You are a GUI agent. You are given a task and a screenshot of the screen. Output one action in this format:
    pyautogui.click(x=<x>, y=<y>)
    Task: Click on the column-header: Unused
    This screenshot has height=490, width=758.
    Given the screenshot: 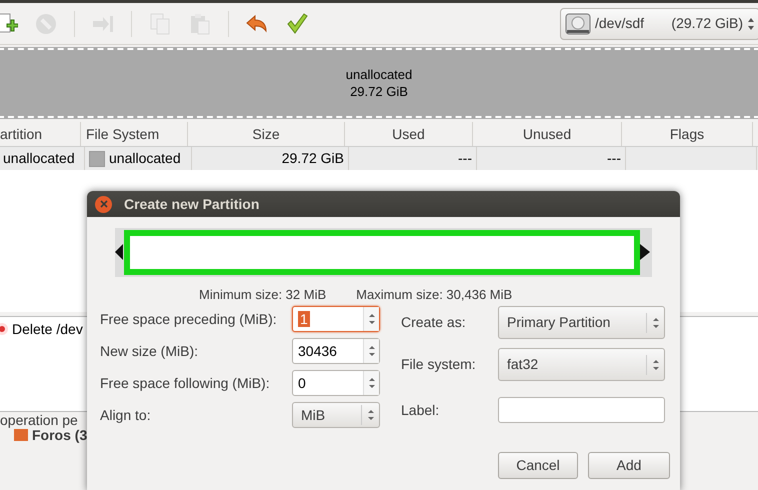 What is the action you would take?
    pyautogui.click(x=547, y=134)
    